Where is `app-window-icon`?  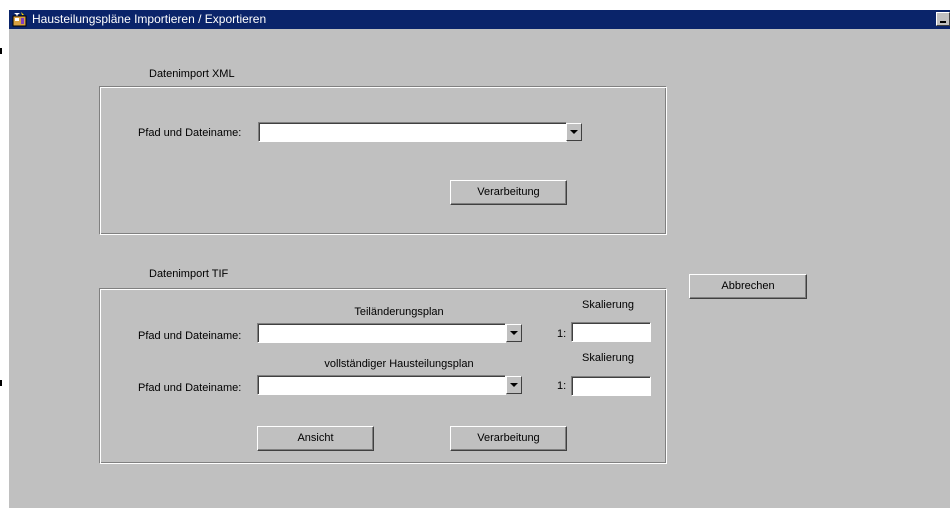
app-window-icon is located at coordinates (20, 19).